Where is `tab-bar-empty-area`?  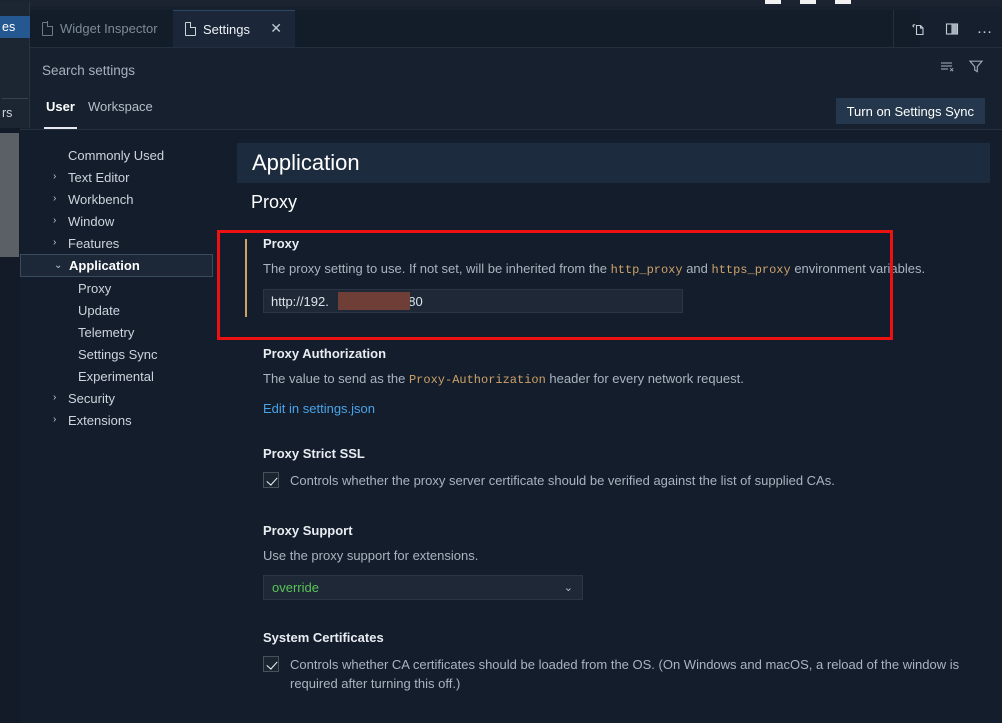 tab-bar-empty-area is located at coordinates (607, 28).